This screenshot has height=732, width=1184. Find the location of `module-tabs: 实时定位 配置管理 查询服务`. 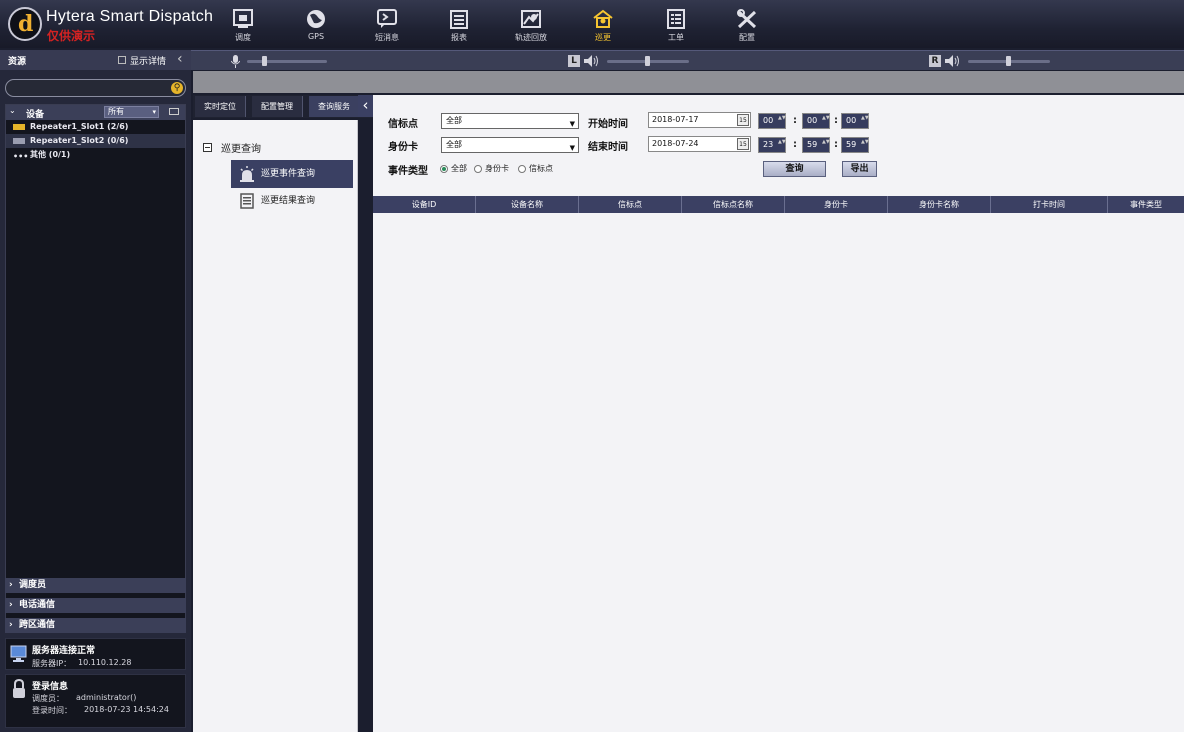

module-tabs: 实时定位 配置管理 查询服务 is located at coordinates (283, 106).